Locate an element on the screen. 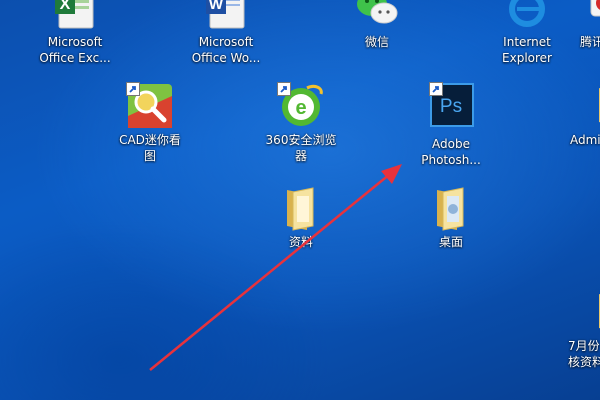 The image size is (600, 400). svg-text: e is located at coordinates (300, 108).